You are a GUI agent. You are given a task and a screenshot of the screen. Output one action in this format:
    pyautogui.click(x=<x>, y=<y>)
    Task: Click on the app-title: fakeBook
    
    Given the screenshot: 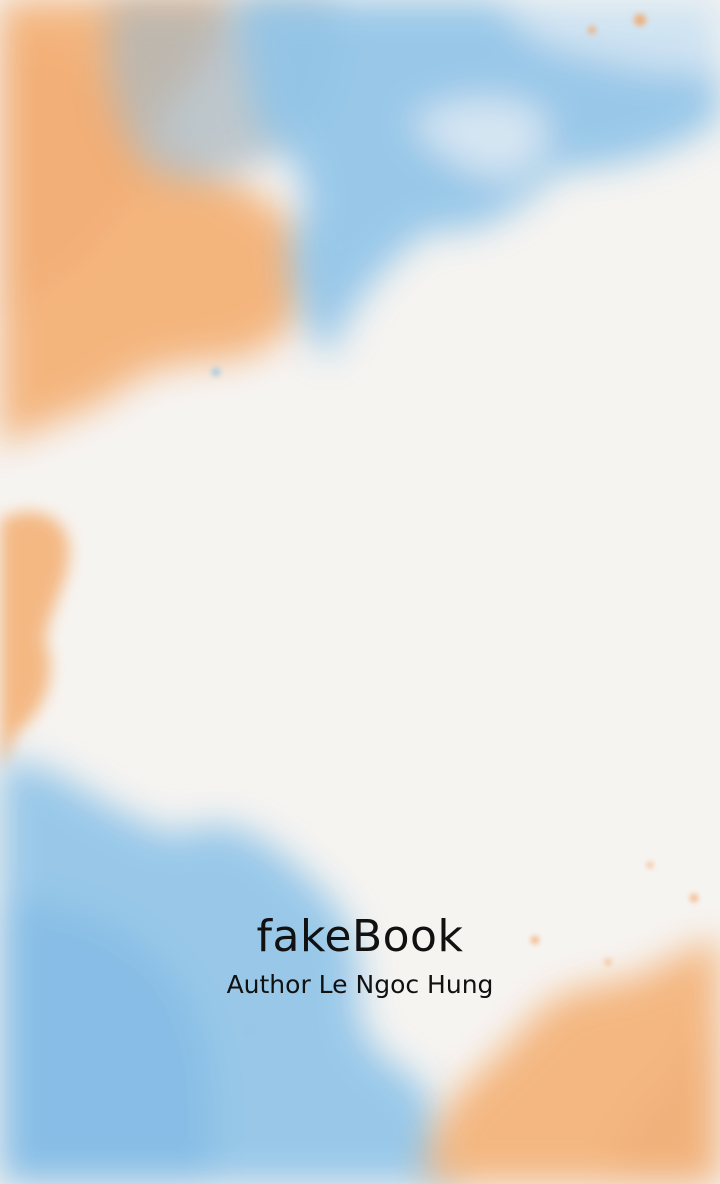 What is the action you would take?
    pyautogui.click(x=360, y=936)
    